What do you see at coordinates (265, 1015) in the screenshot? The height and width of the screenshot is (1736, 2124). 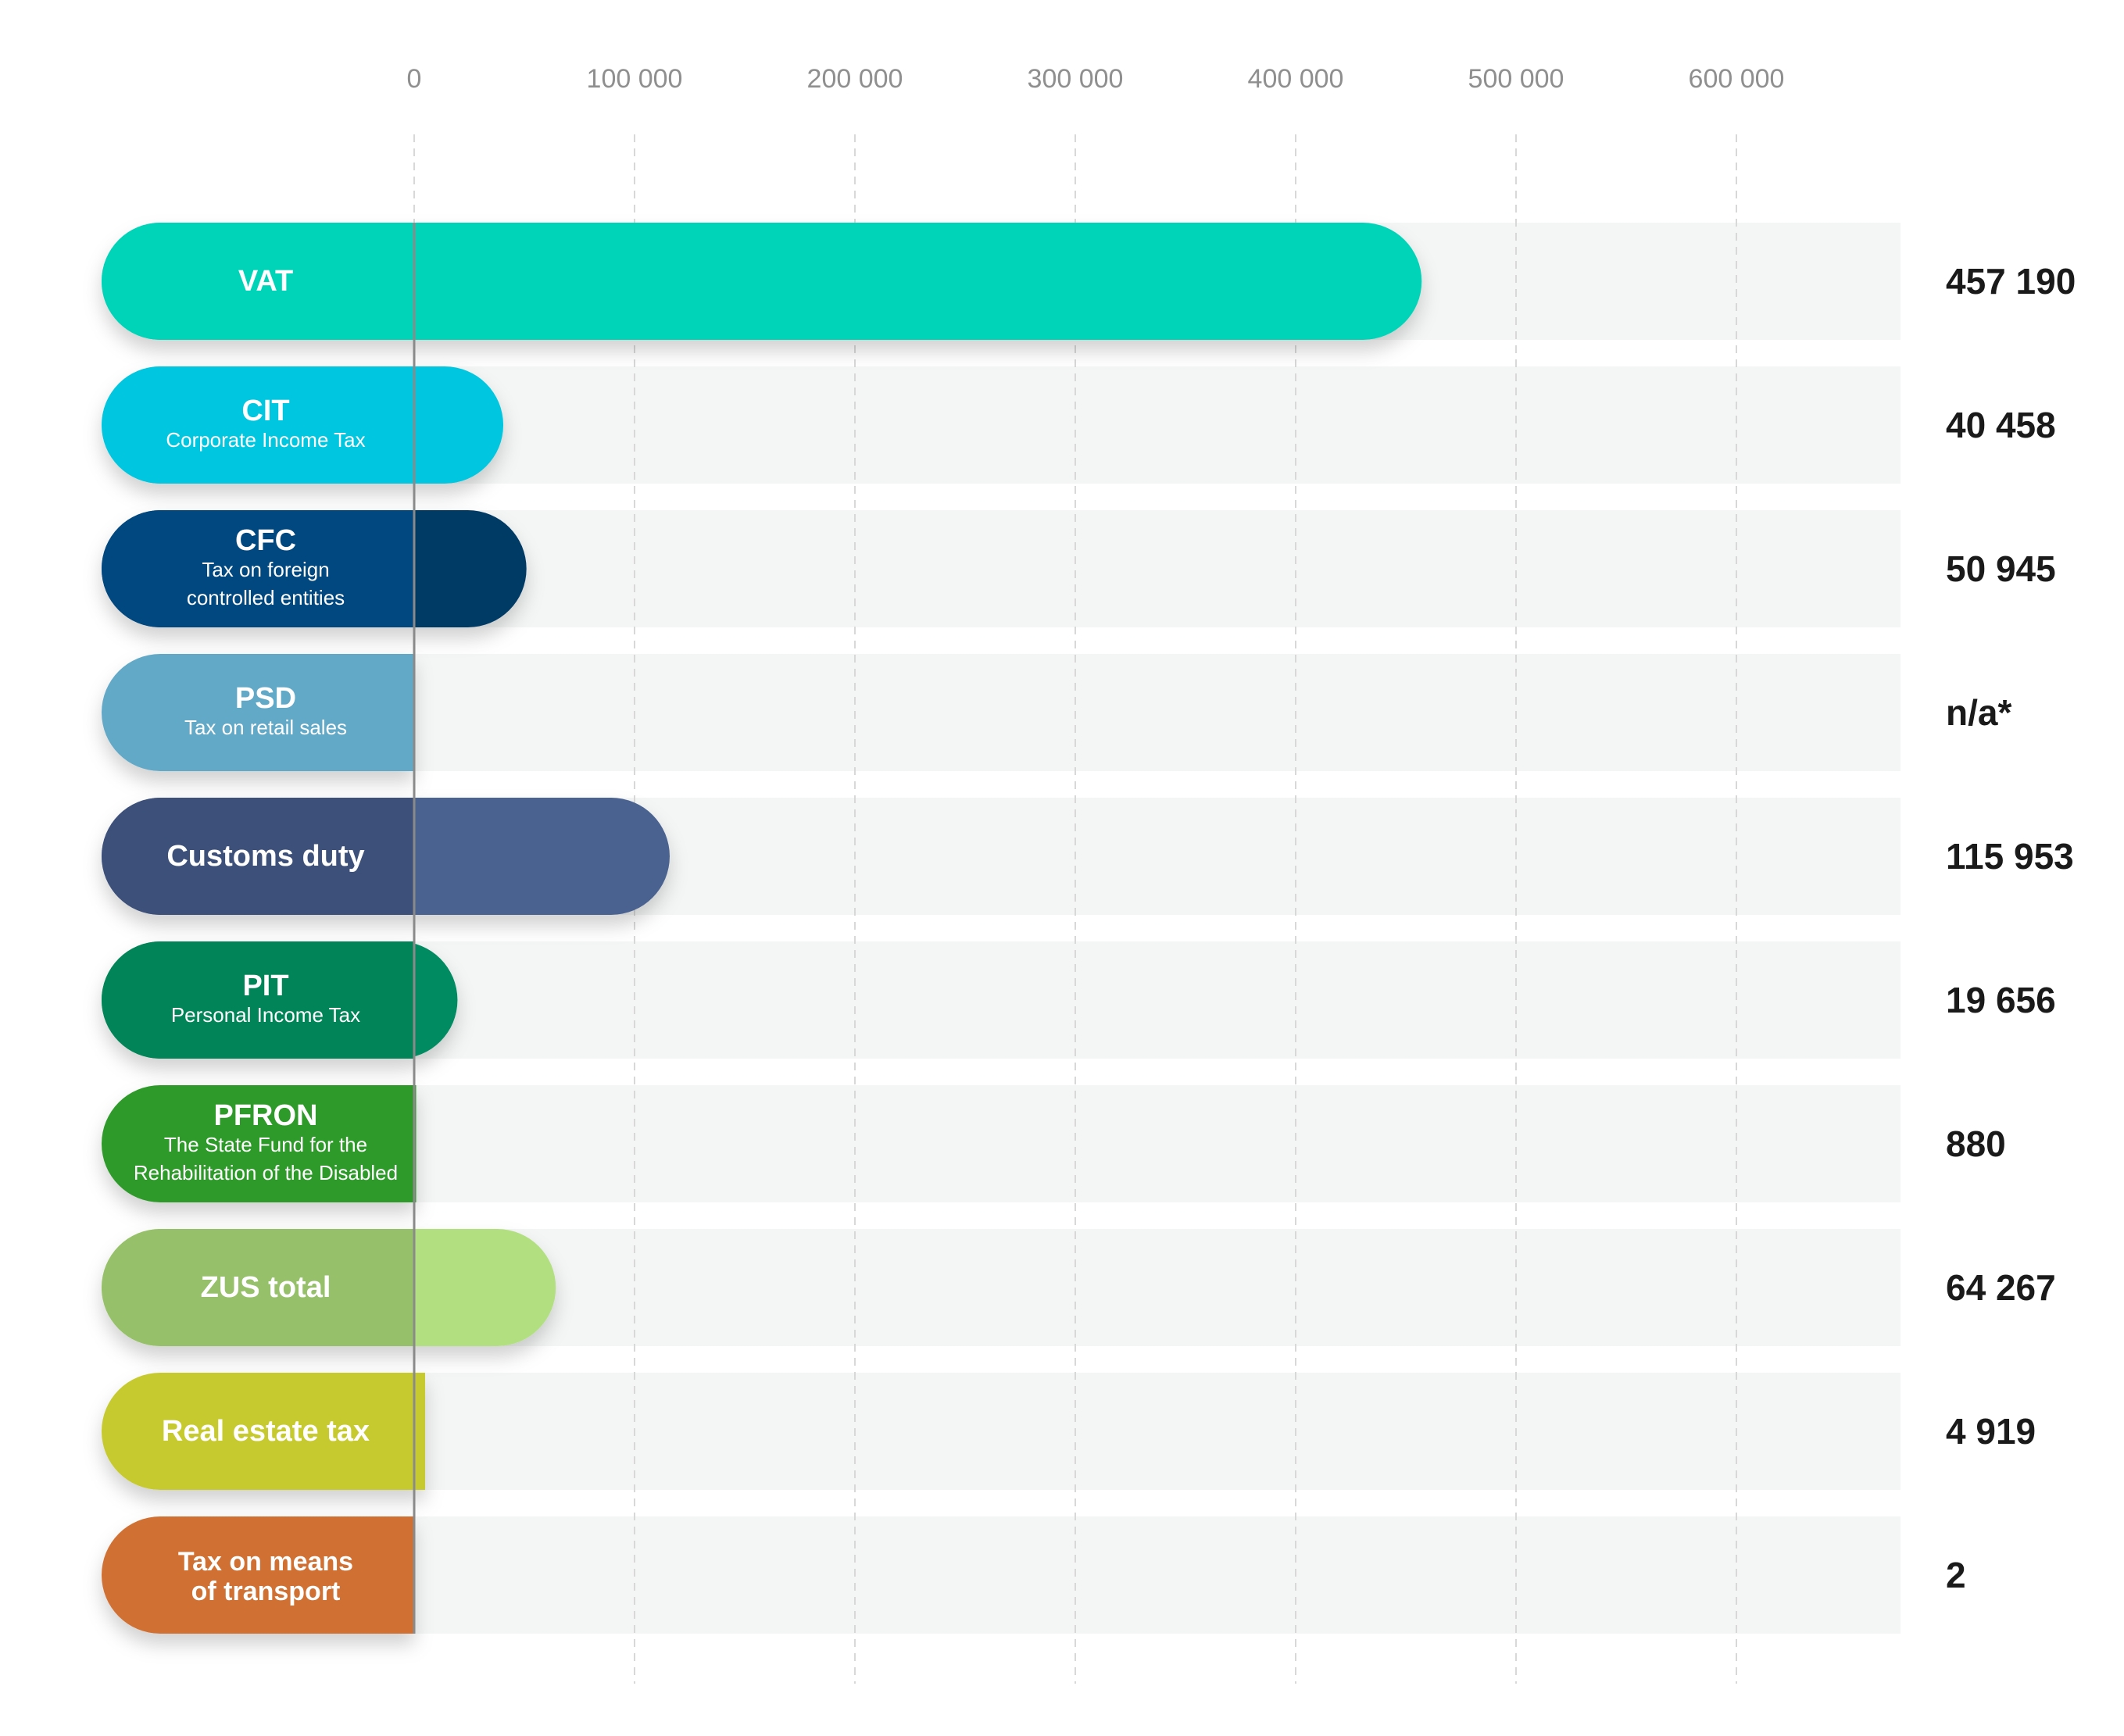 I see `category-sublabel: Personal Income Tax` at bounding box center [265, 1015].